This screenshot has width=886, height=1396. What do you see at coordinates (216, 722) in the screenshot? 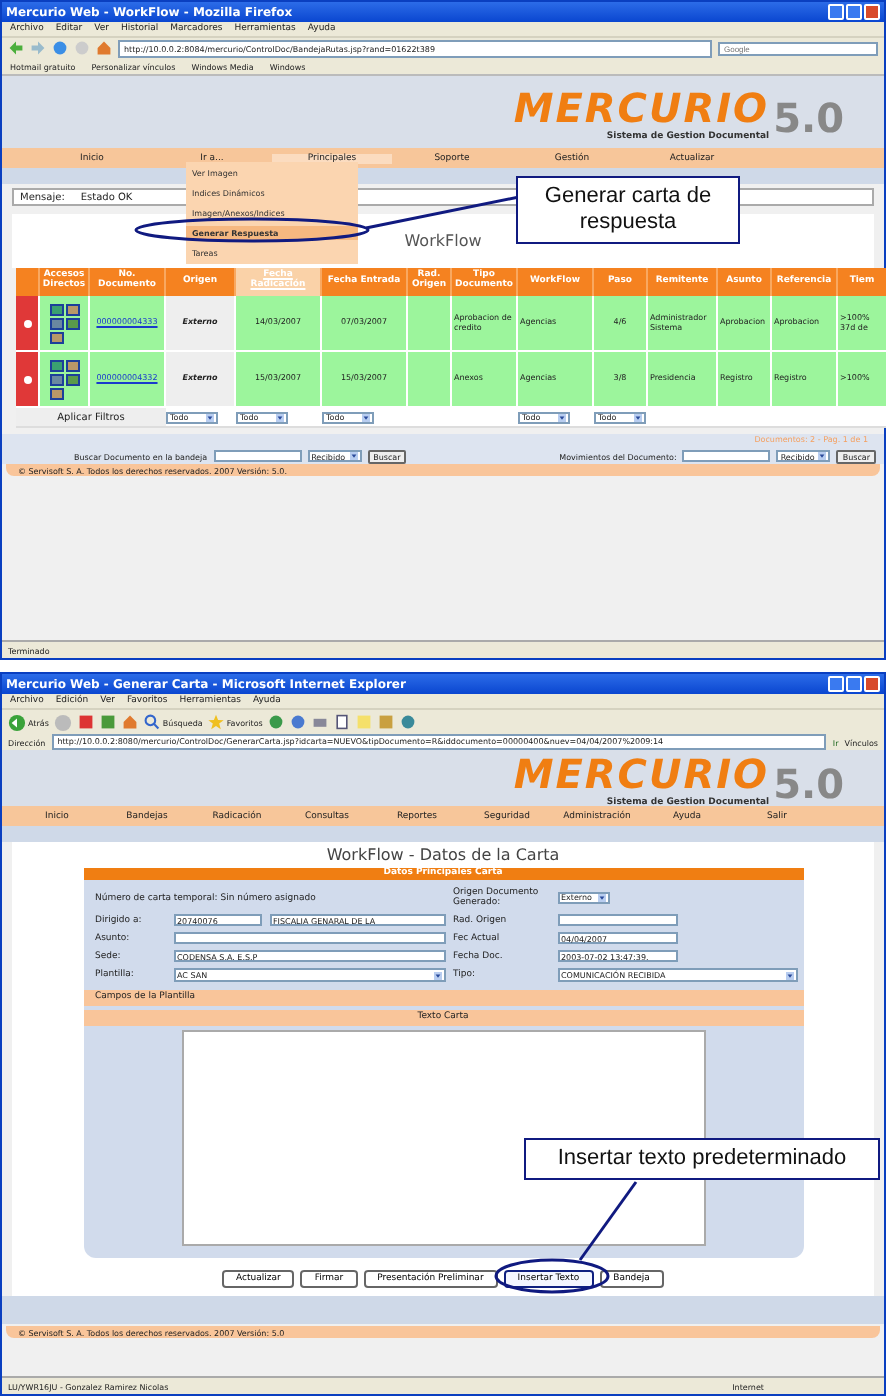
I see `star-icon` at bounding box center [216, 722].